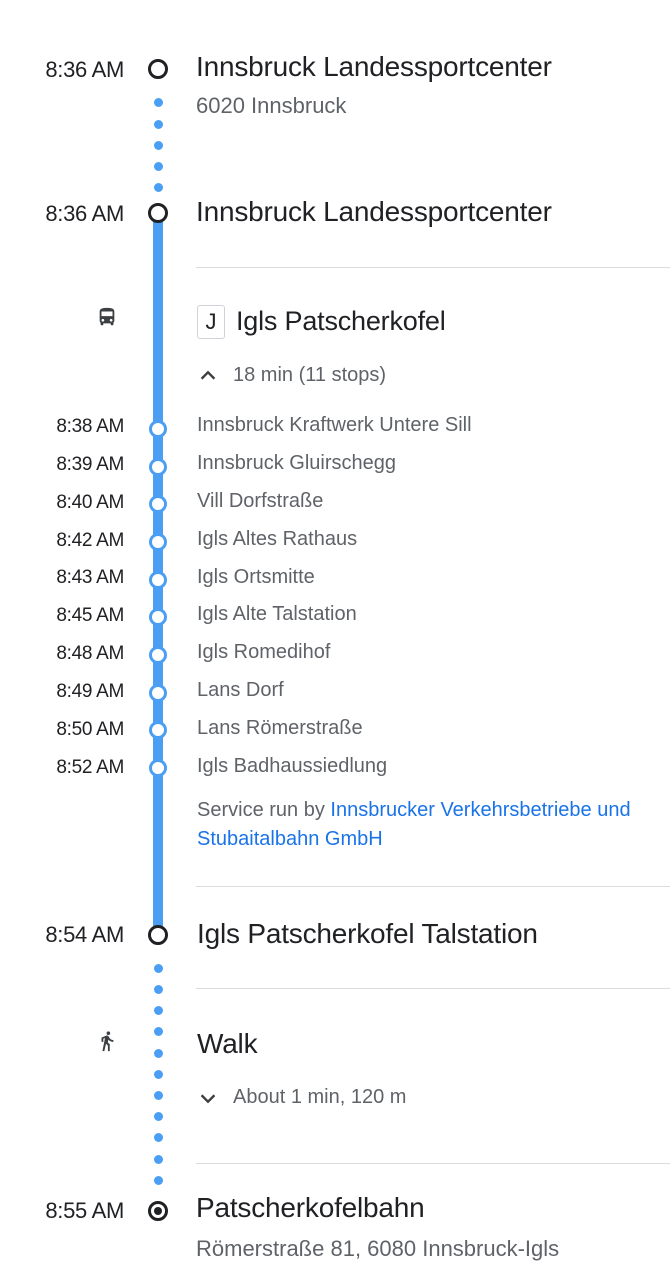 The image size is (670, 1280). I want to click on origin-name: Innsbruck Landessportcenter, so click(374, 67).